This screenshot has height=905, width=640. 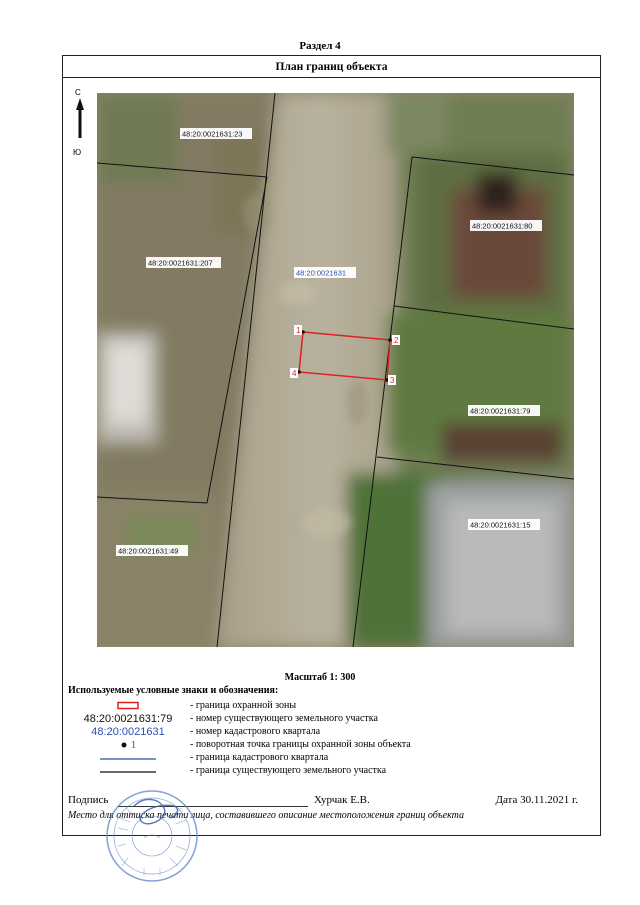 What do you see at coordinates (536, 800) in the screenshot?
I see `signature-date: Дата 30.11.2021 г.` at bounding box center [536, 800].